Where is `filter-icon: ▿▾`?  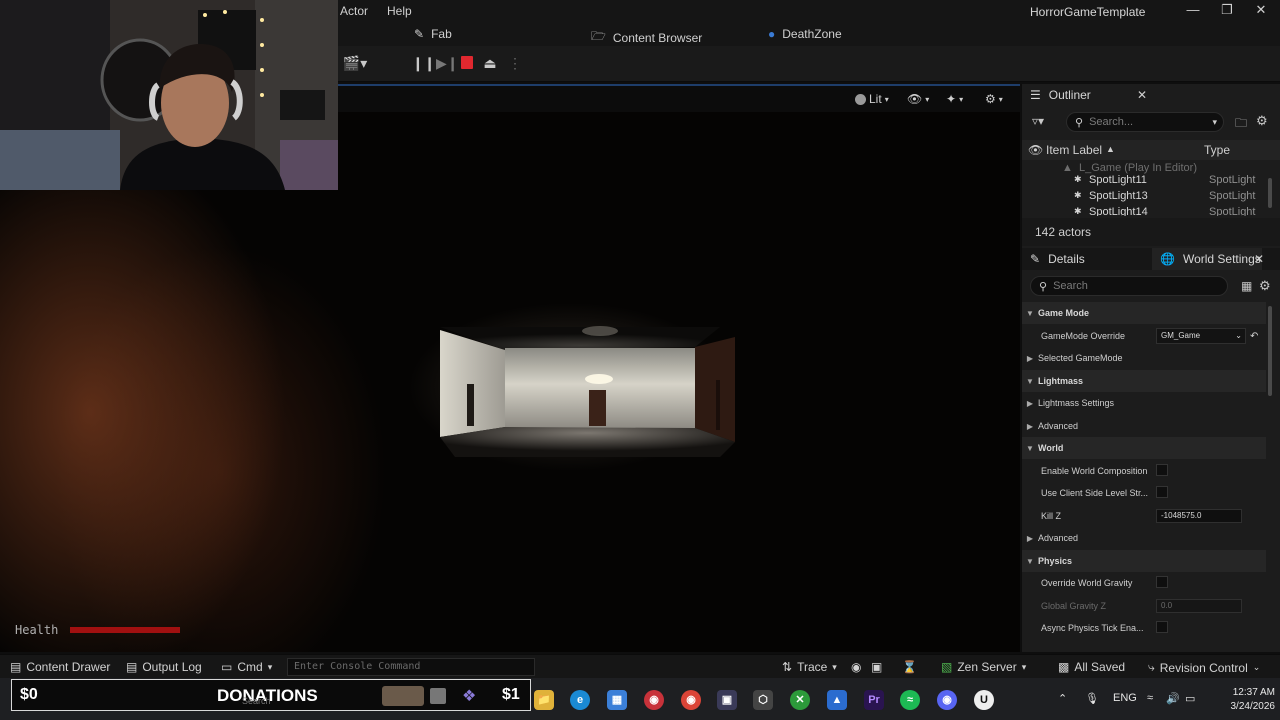
filter-icon: ▿▾ is located at coordinates (1038, 121).